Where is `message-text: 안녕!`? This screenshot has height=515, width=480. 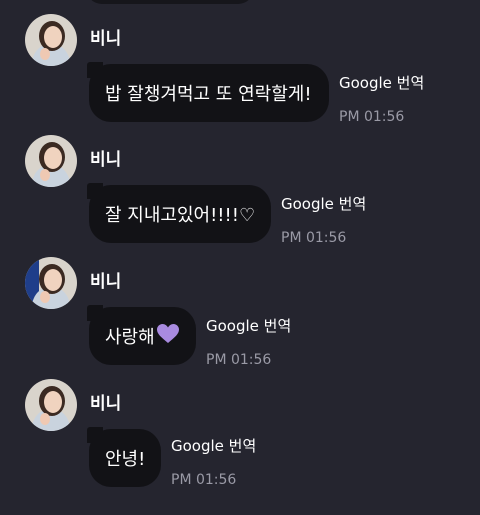 message-text: 안녕! is located at coordinates (125, 459).